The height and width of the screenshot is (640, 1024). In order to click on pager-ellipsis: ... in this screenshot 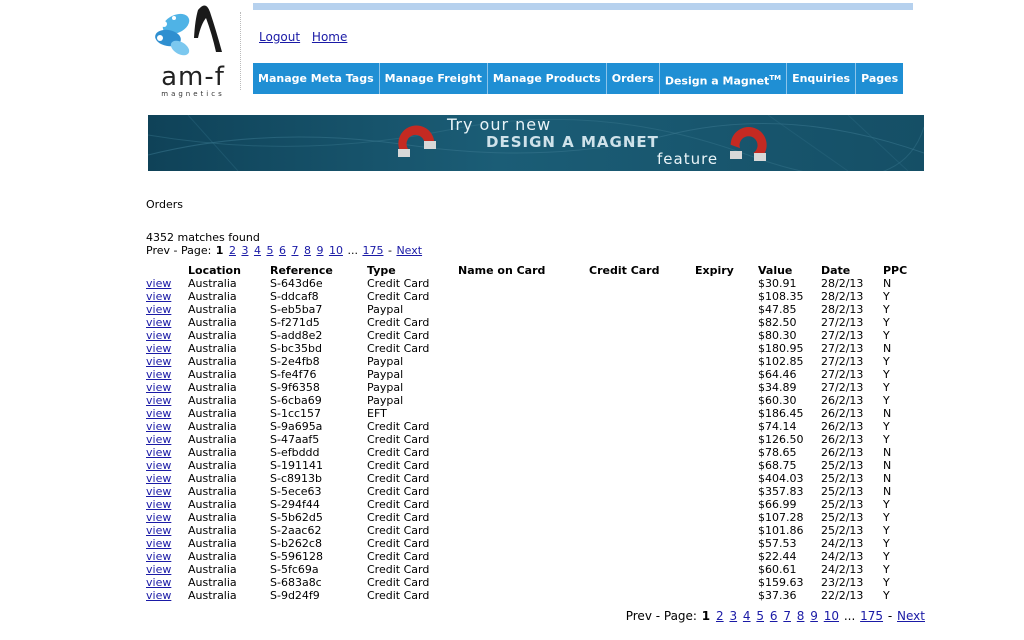, I will do `click(849, 616)`.